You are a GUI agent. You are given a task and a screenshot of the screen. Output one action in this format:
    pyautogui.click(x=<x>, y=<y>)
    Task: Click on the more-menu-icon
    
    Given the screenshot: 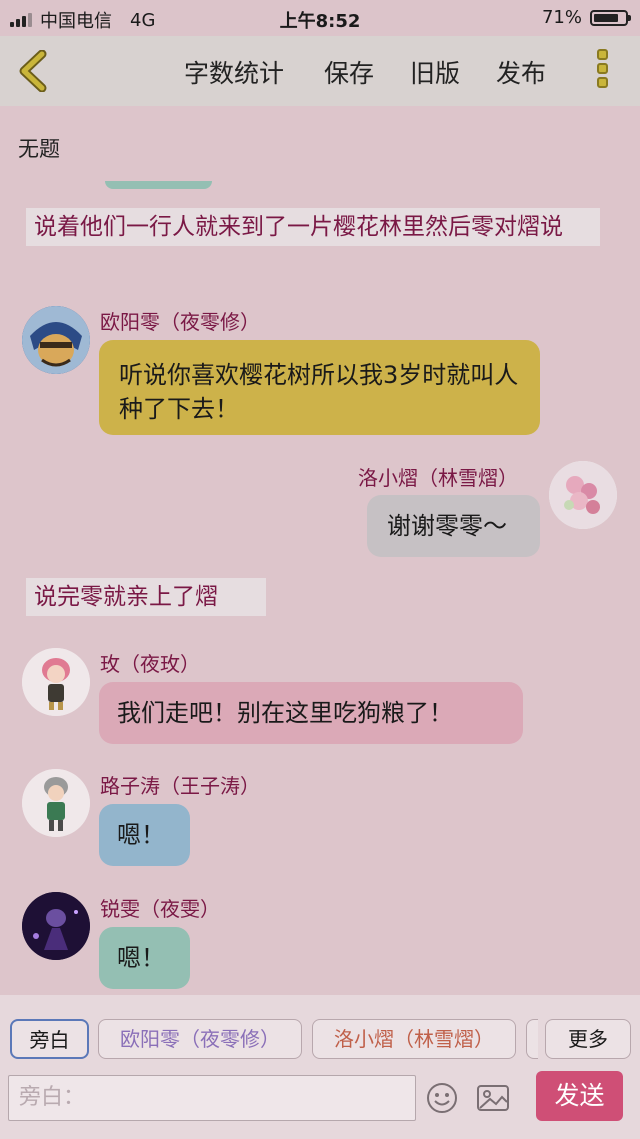 What is the action you would take?
    pyautogui.click(x=605, y=70)
    